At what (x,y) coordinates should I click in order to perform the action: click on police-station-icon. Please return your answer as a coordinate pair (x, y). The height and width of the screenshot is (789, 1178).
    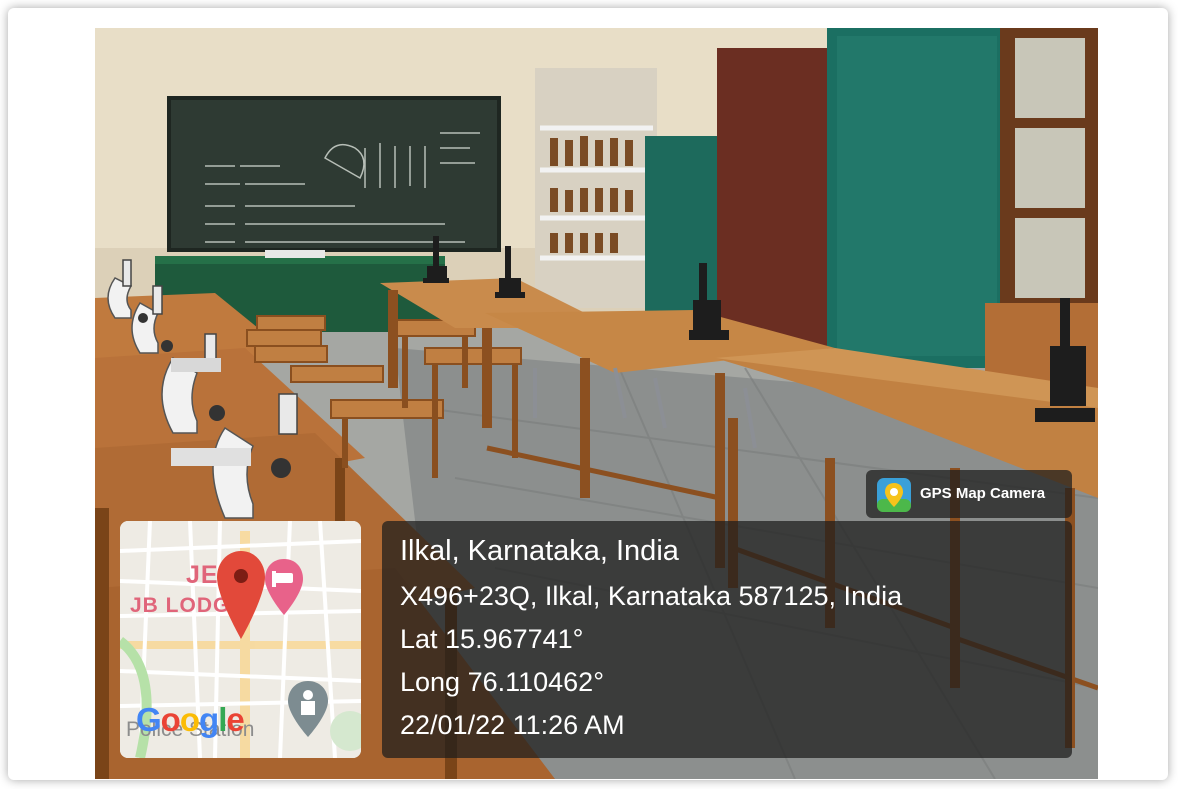
    Looking at the image, I should click on (308, 709).